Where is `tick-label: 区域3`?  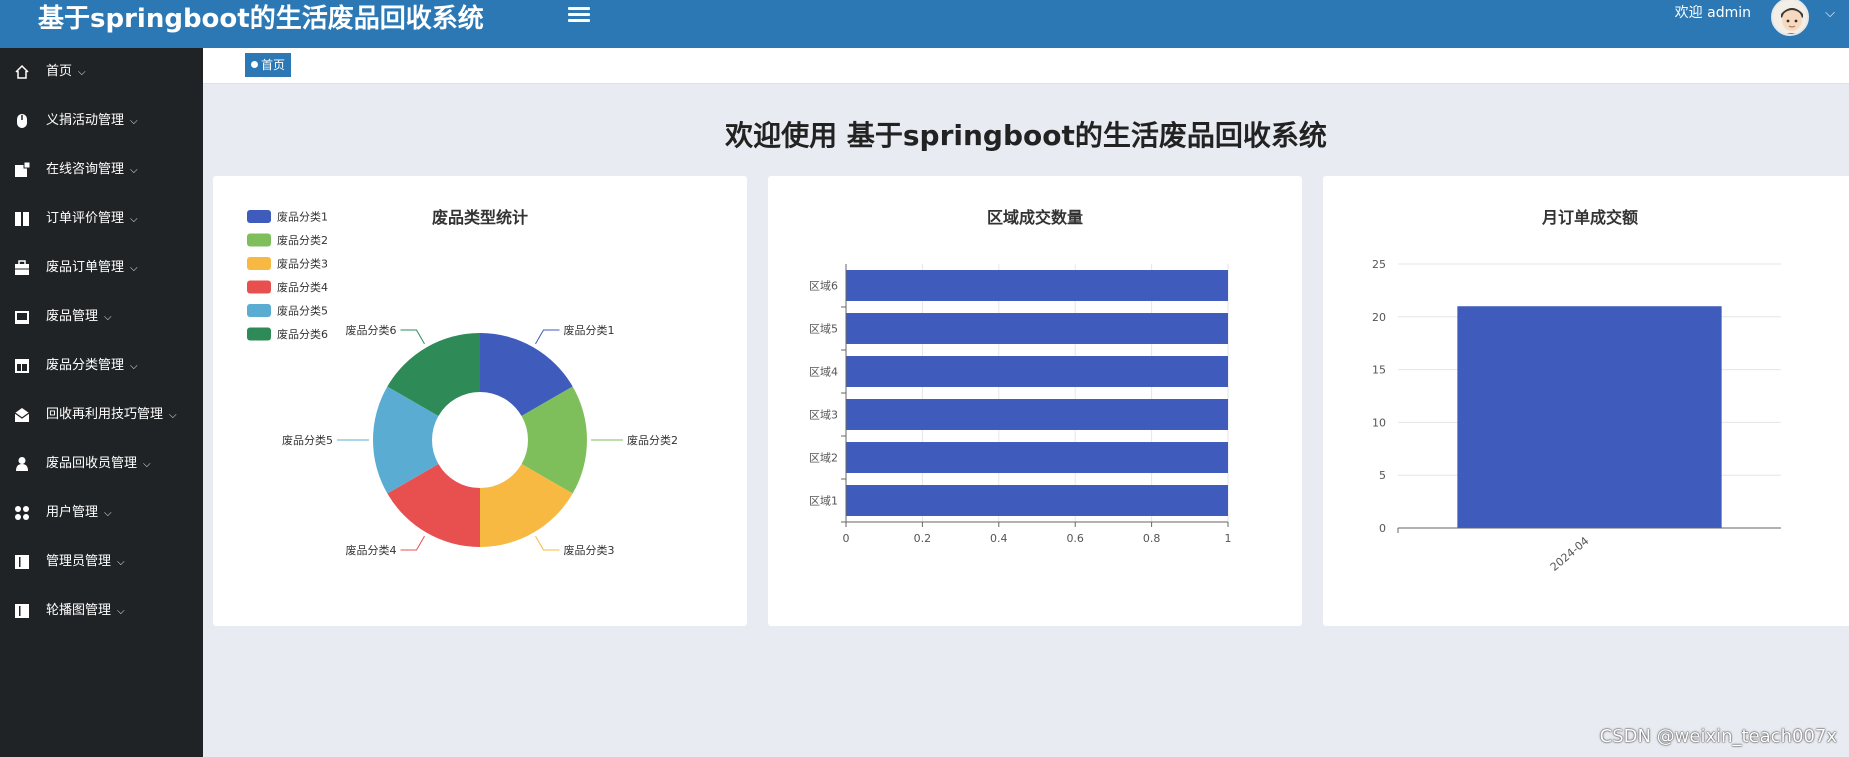 tick-label: 区域3 is located at coordinates (823, 415).